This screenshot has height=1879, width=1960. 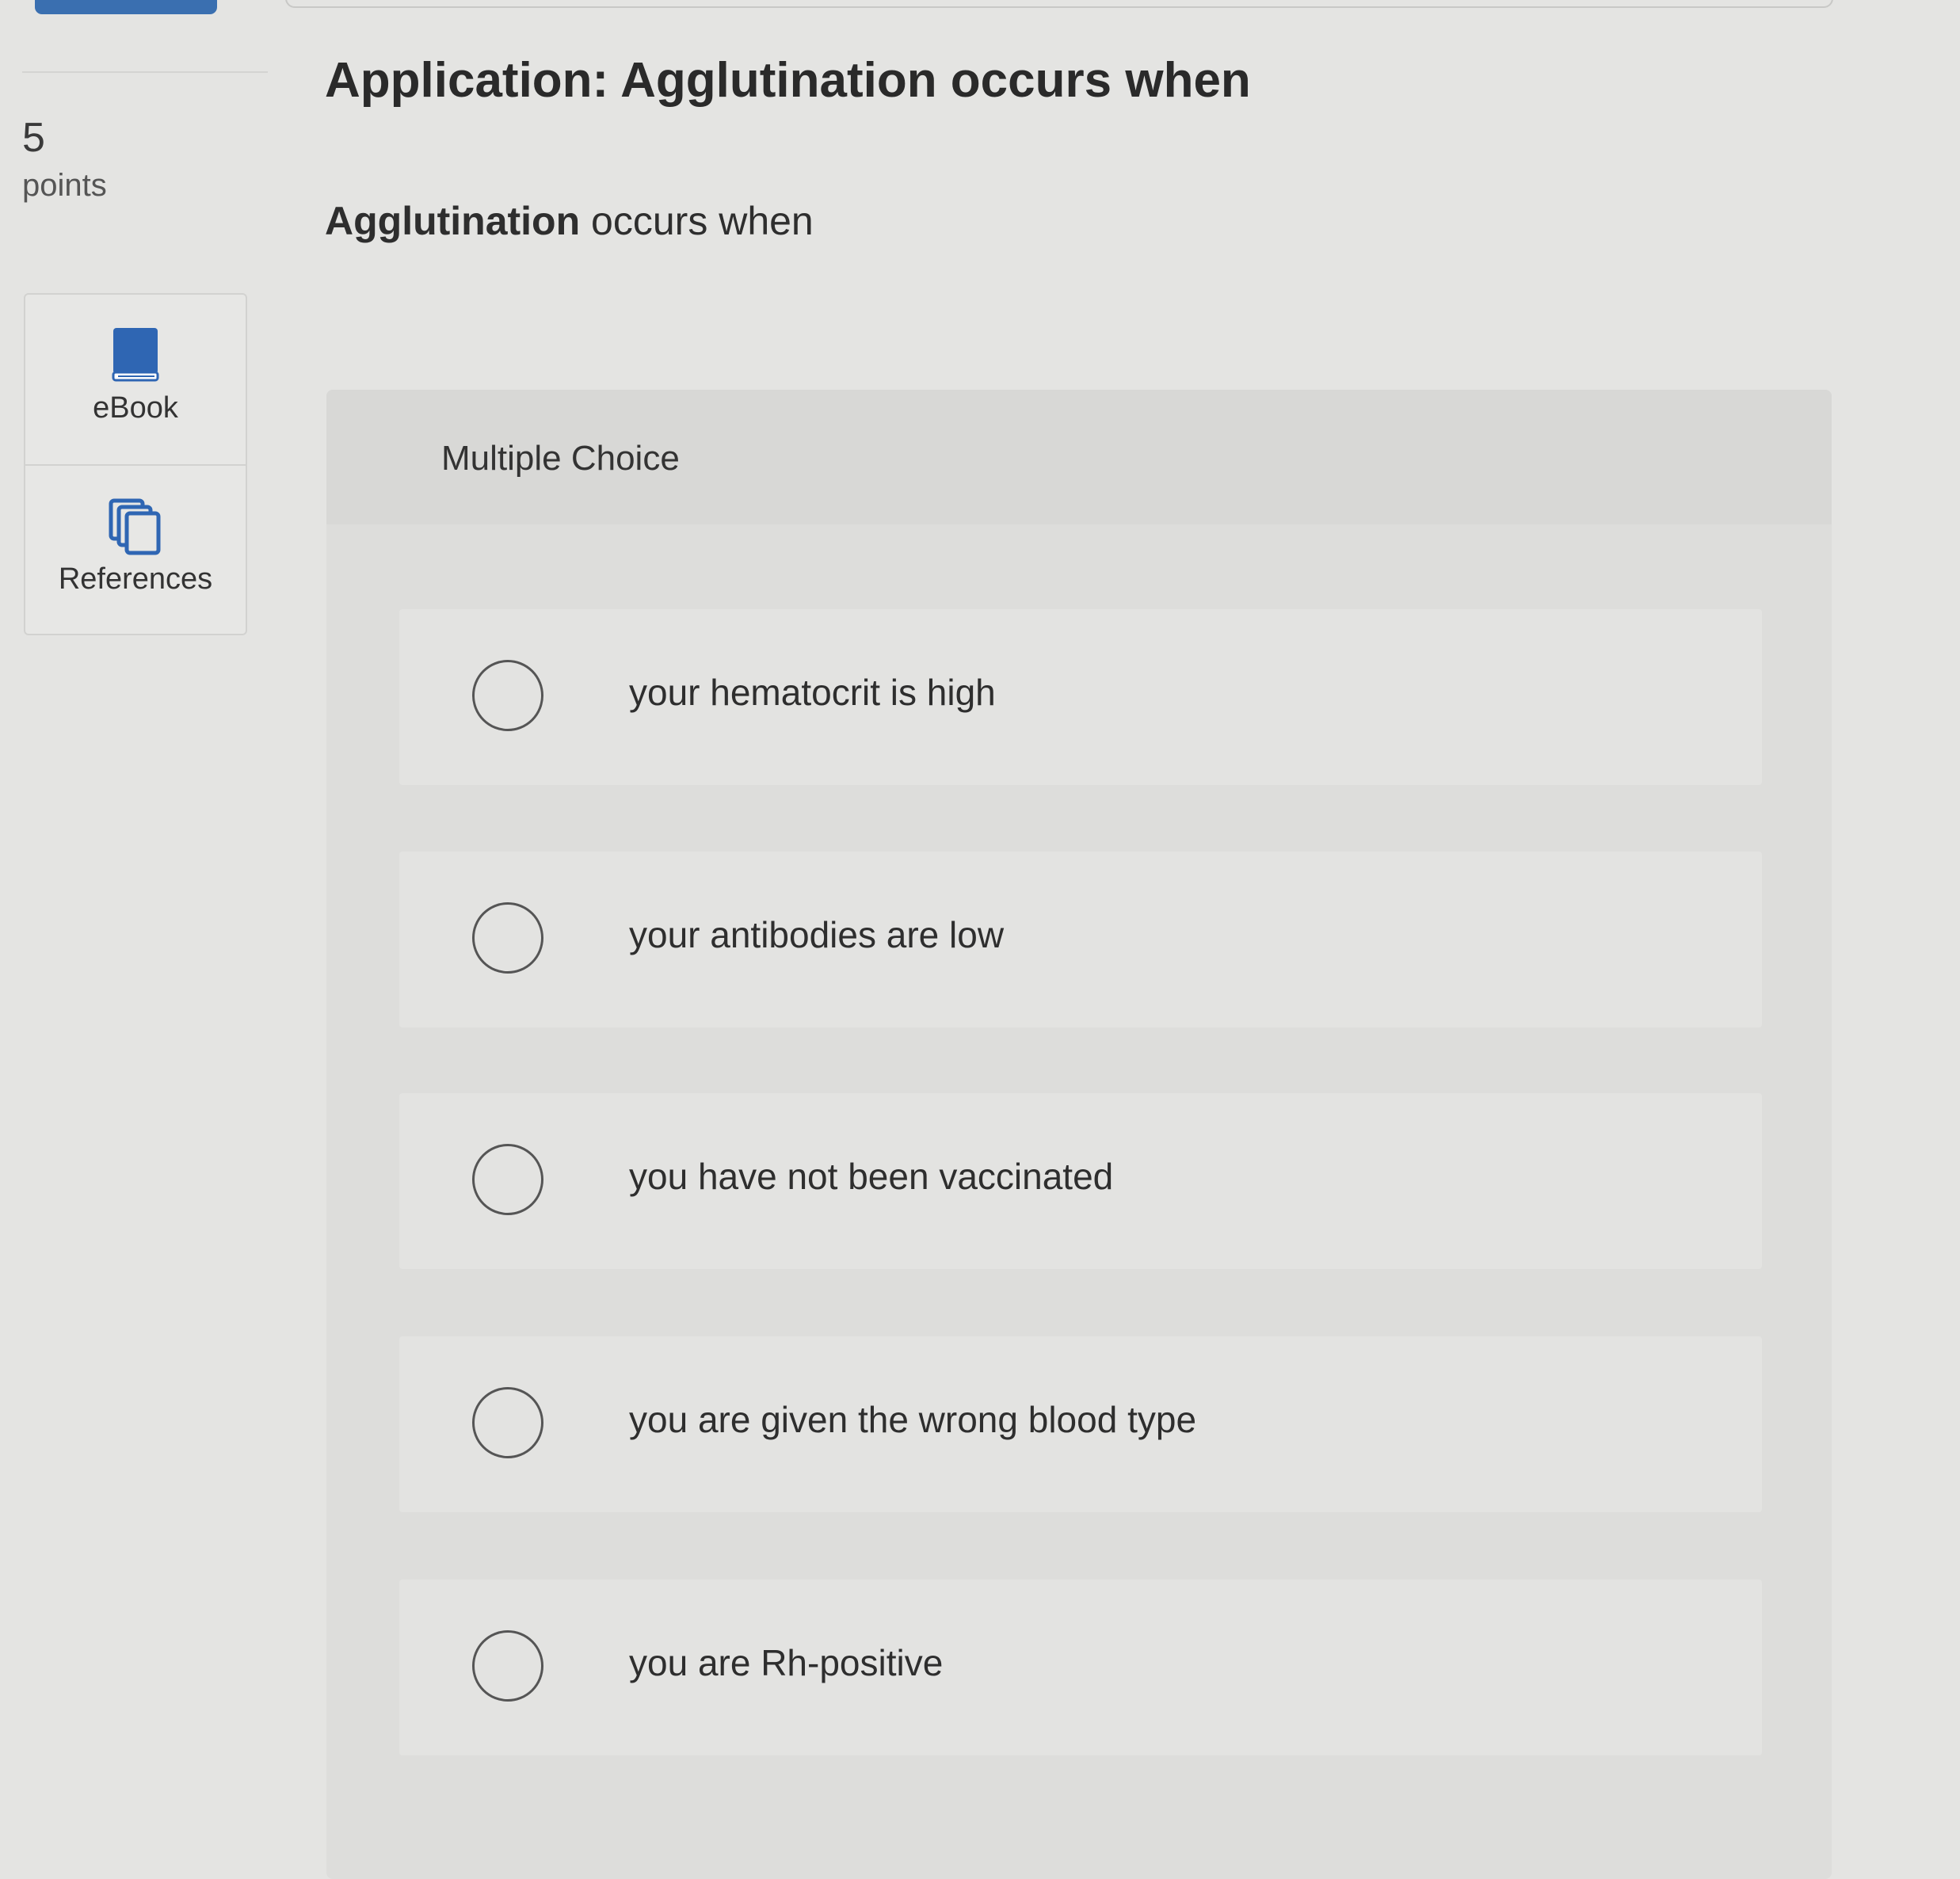 What do you see at coordinates (560, 458) in the screenshot?
I see `multiple-choice-label: Multiple Choice` at bounding box center [560, 458].